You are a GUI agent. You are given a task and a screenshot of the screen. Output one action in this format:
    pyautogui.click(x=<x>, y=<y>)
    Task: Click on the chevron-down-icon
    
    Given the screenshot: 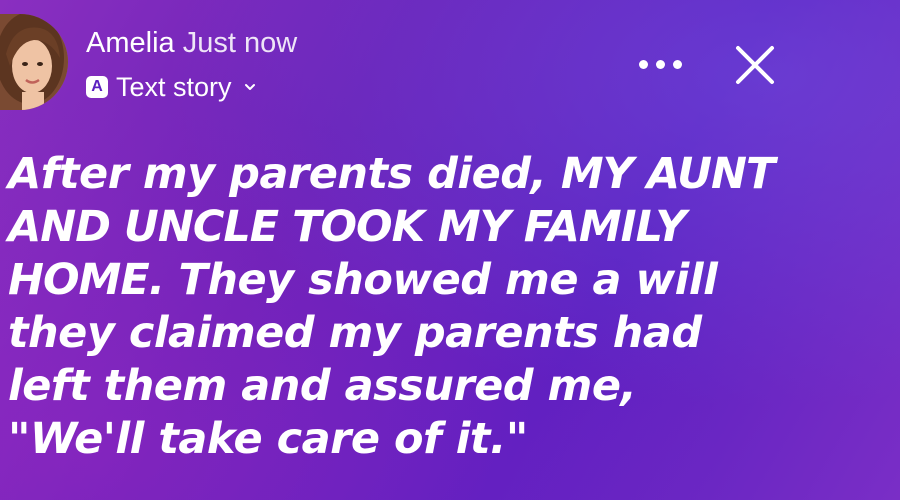 What is the action you would take?
    pyautogui.click(x=249, y=87)
    